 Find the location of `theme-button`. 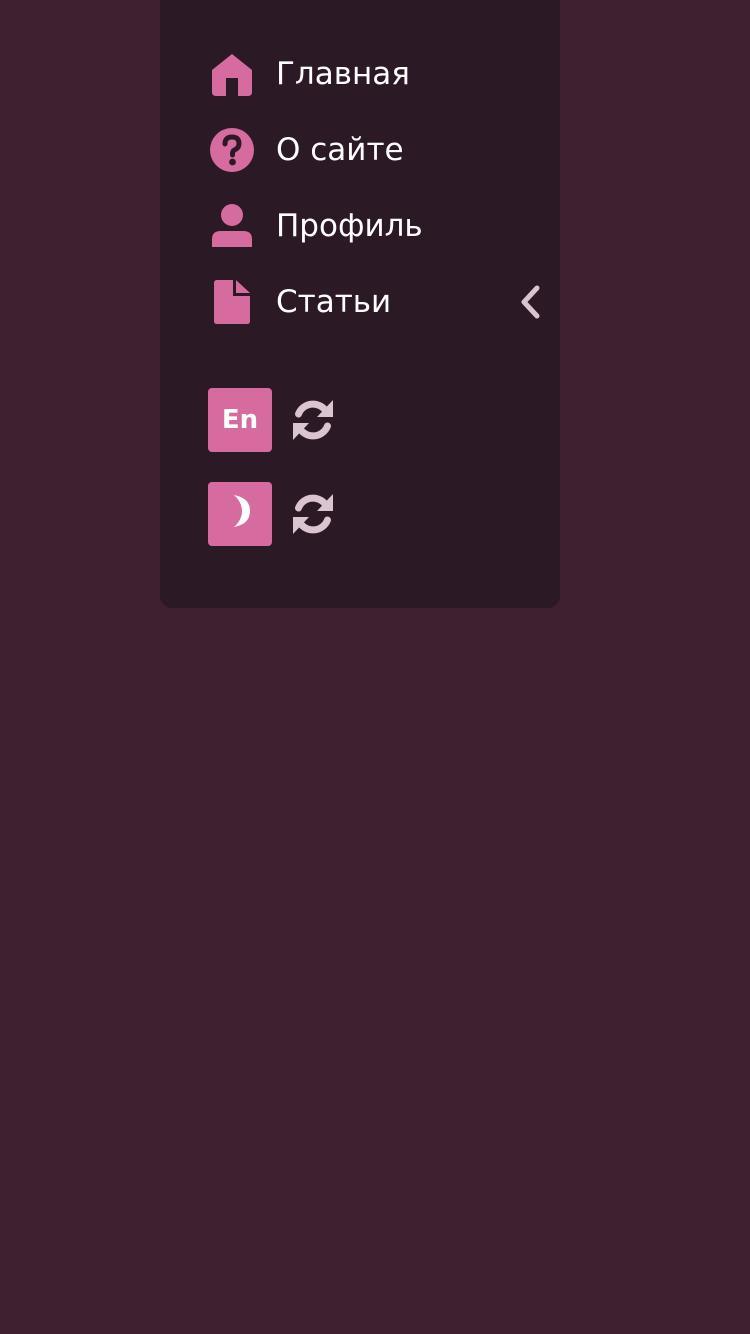

theme-button is located at coordinates (240, 514).